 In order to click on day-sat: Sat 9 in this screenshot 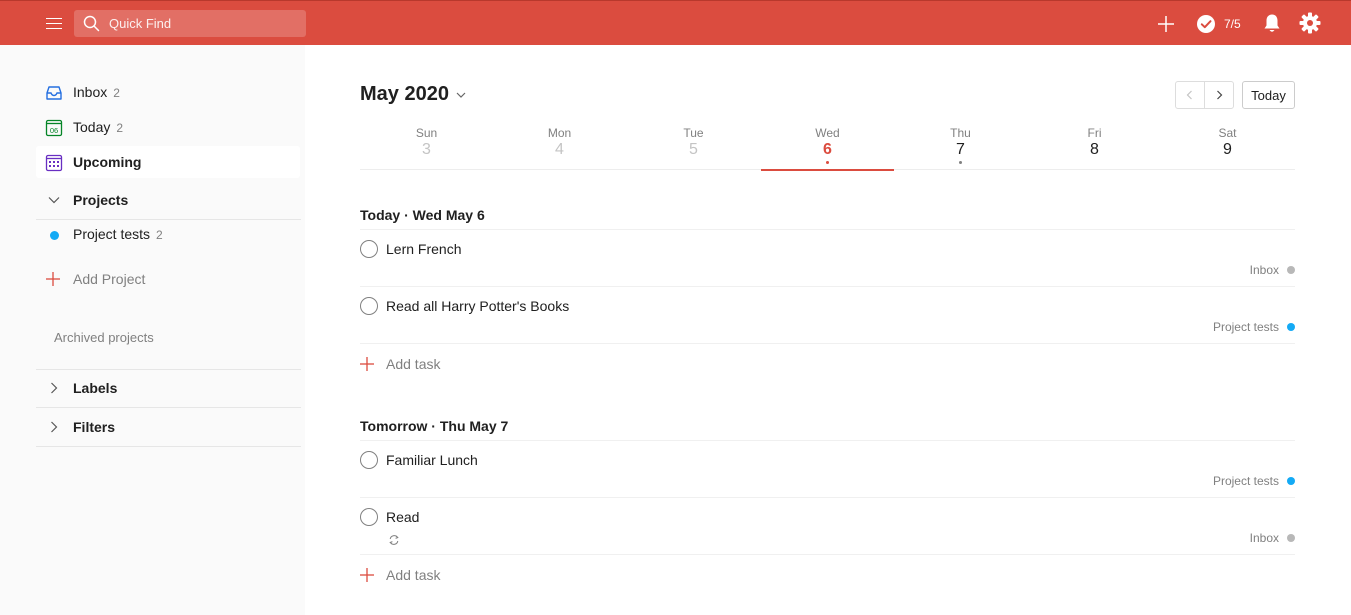, I will do `click(1227, 147)`.